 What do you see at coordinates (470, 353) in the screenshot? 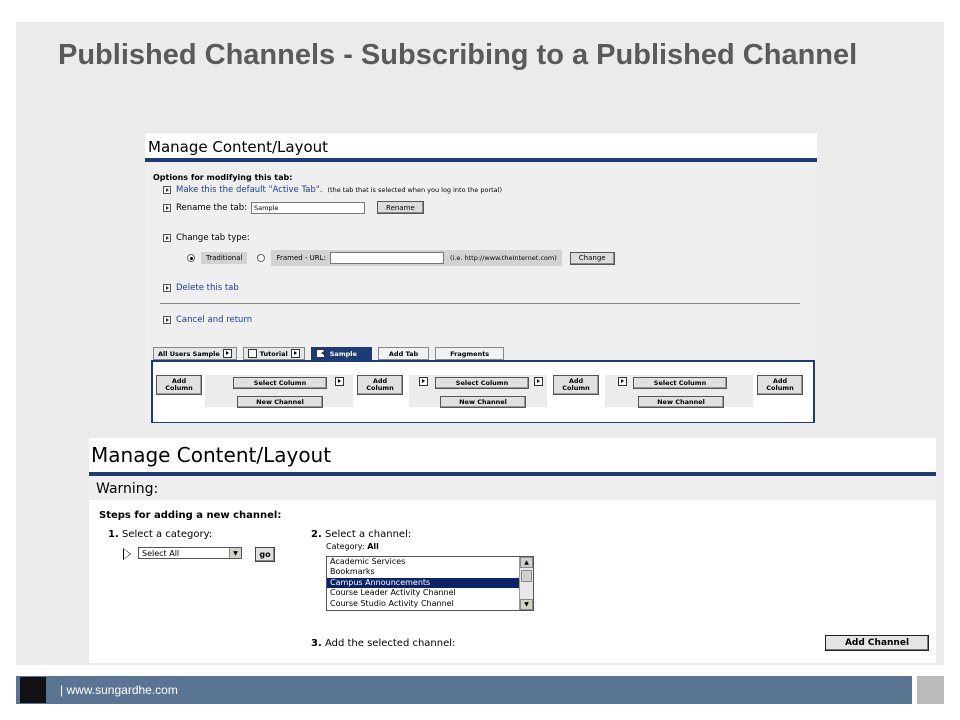
I see `fragments-tab: Fragments` at bounding box center [470, 353].